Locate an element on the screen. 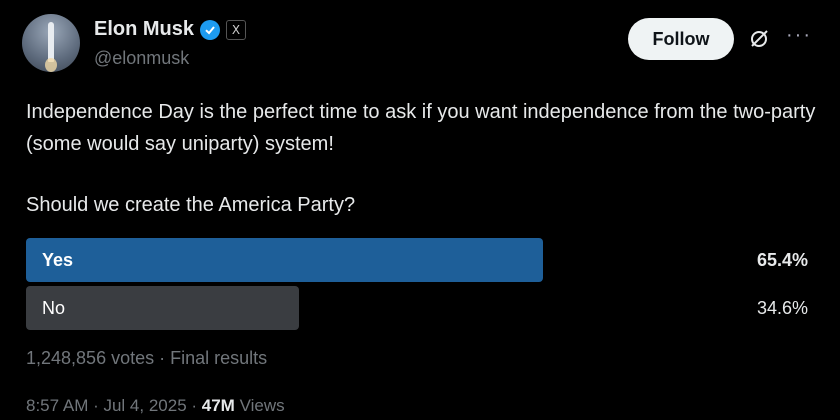  avatar is located at coordinates (51, 43).